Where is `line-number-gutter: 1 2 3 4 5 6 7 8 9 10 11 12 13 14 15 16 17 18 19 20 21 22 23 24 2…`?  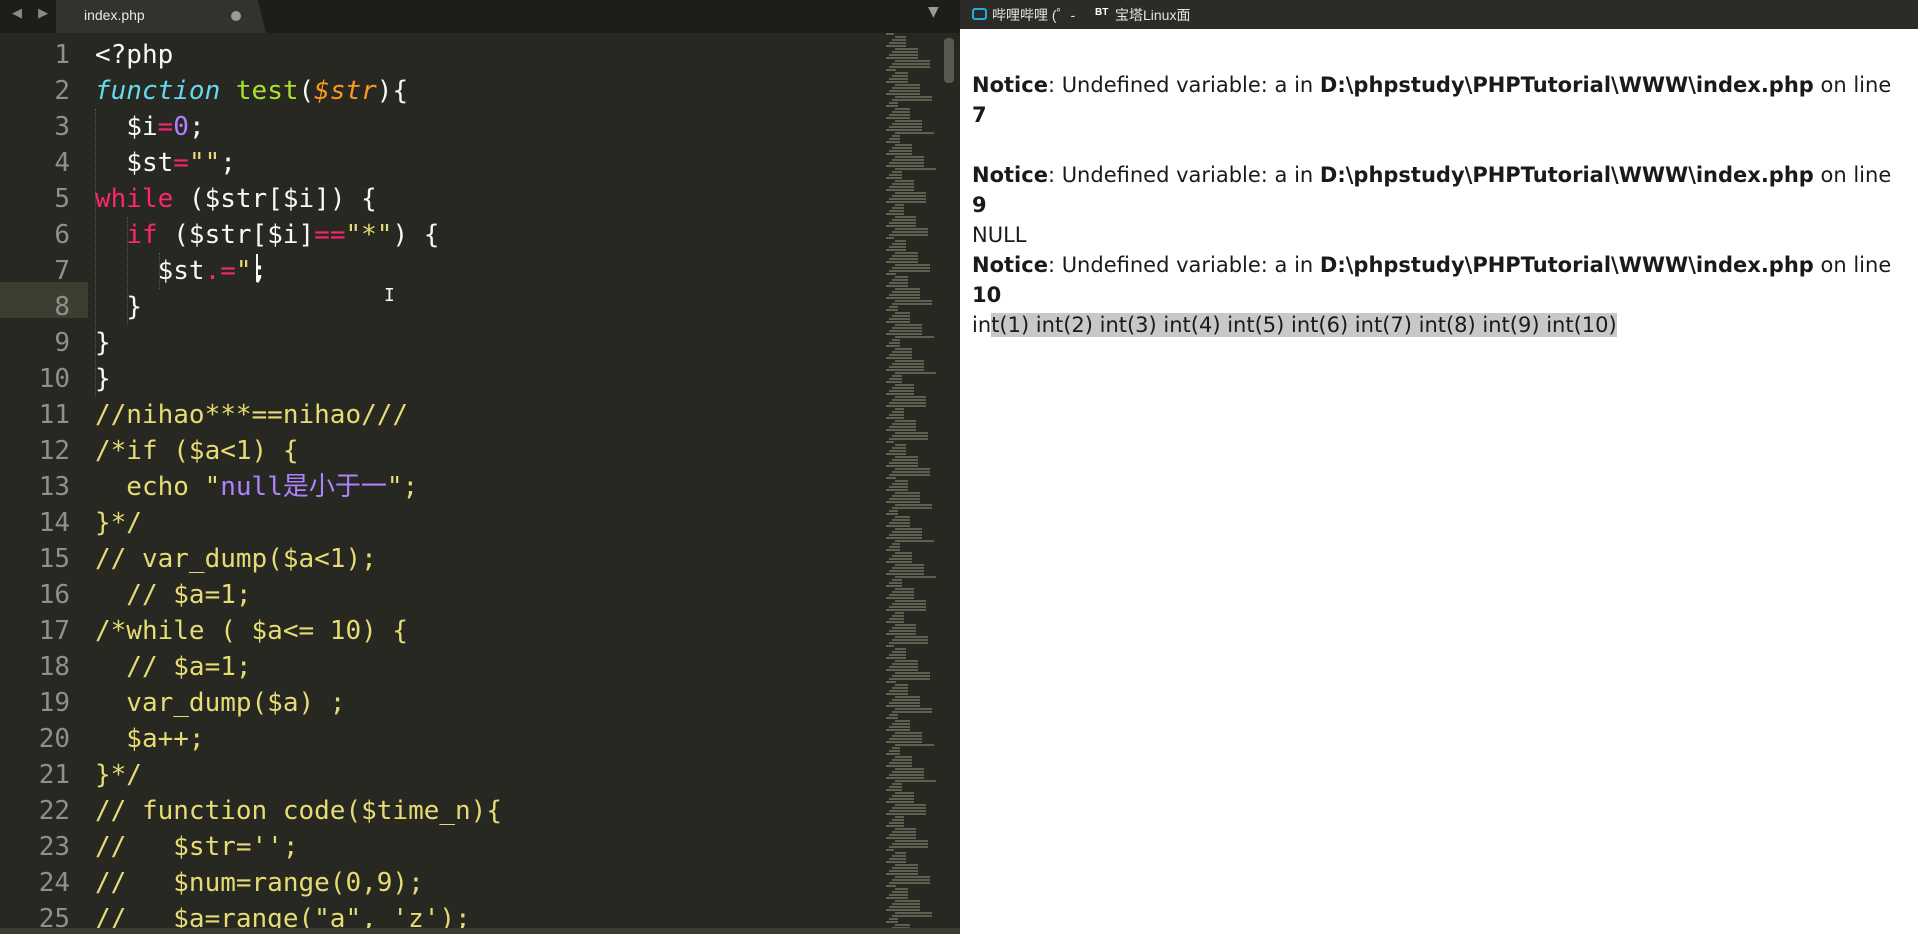
line-number-gutter: 1 2 3 4 5 6 7 8 9 10 11 12 13 14 15 16 17 18 19 20 21 22 23 24 2… is located at coordinates (44, 483).